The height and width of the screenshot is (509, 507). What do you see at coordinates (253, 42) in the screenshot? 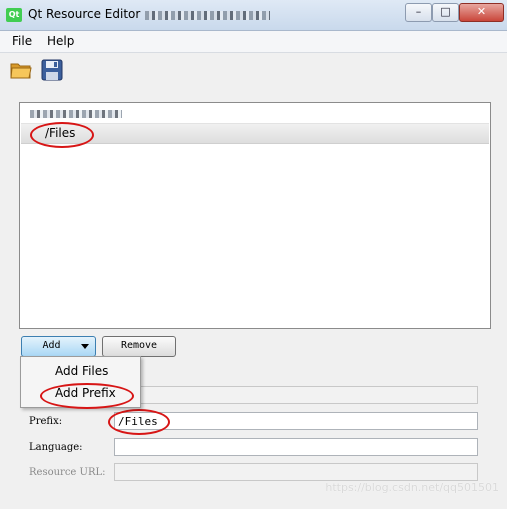
I see `menu-bar: File Help` at bounding box center [253, 42].